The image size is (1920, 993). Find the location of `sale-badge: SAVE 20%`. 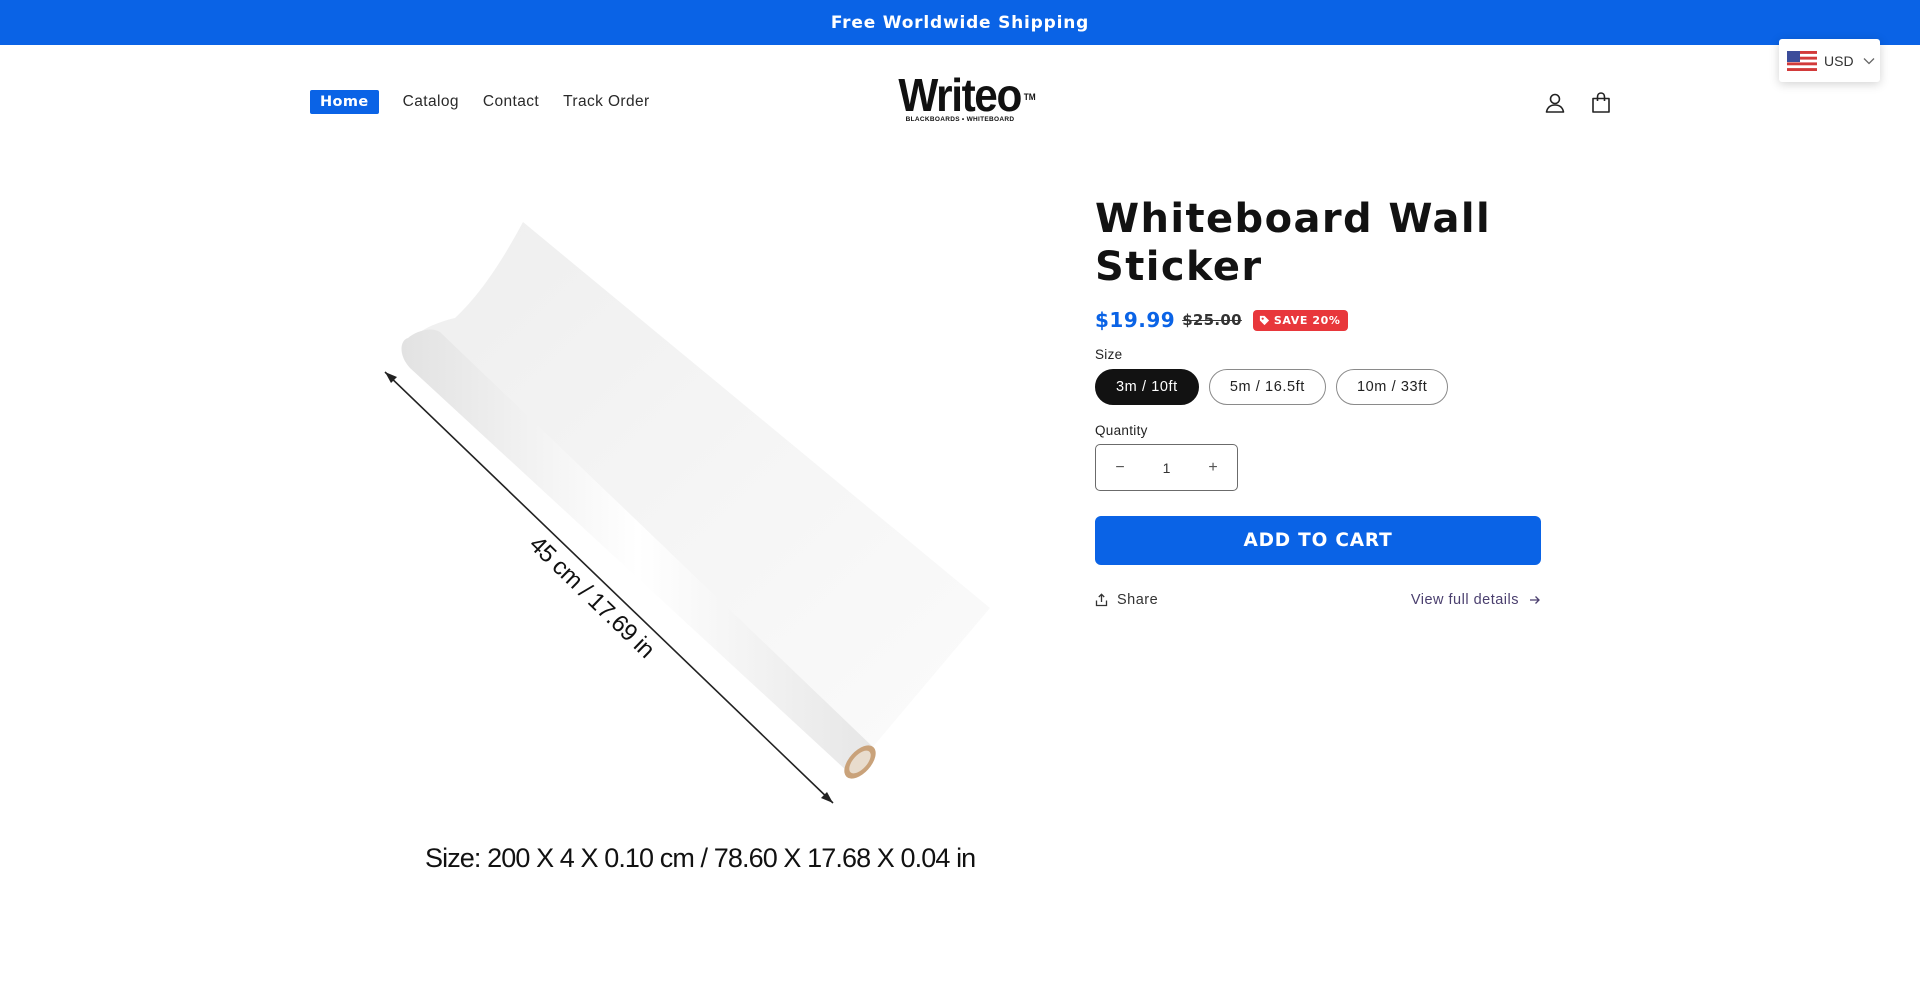

sale-badge: SAVE 20% is located at coordinates (1300, 320).